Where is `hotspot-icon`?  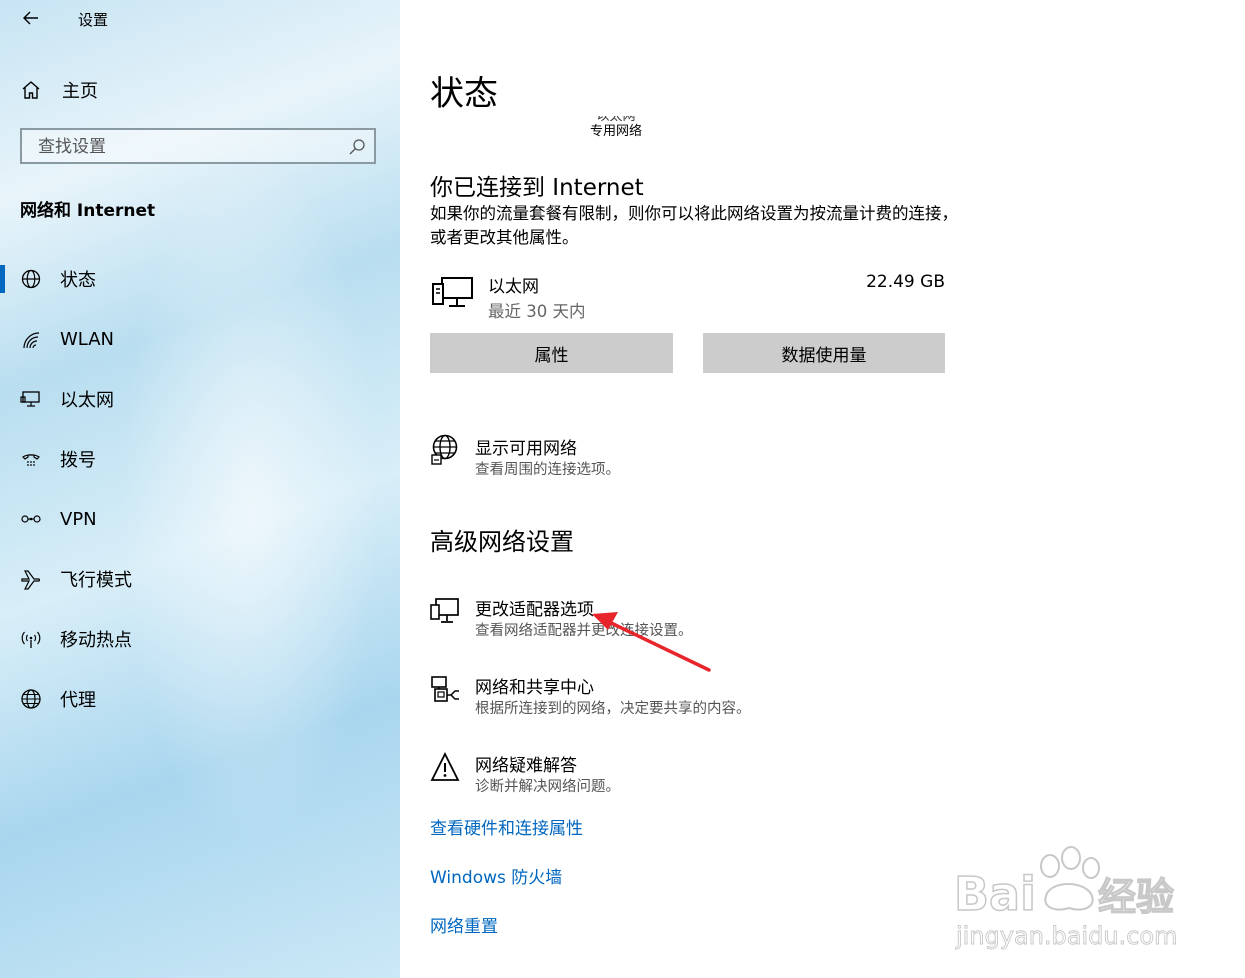 hotspot-icon is located at coordinates (31, 639).